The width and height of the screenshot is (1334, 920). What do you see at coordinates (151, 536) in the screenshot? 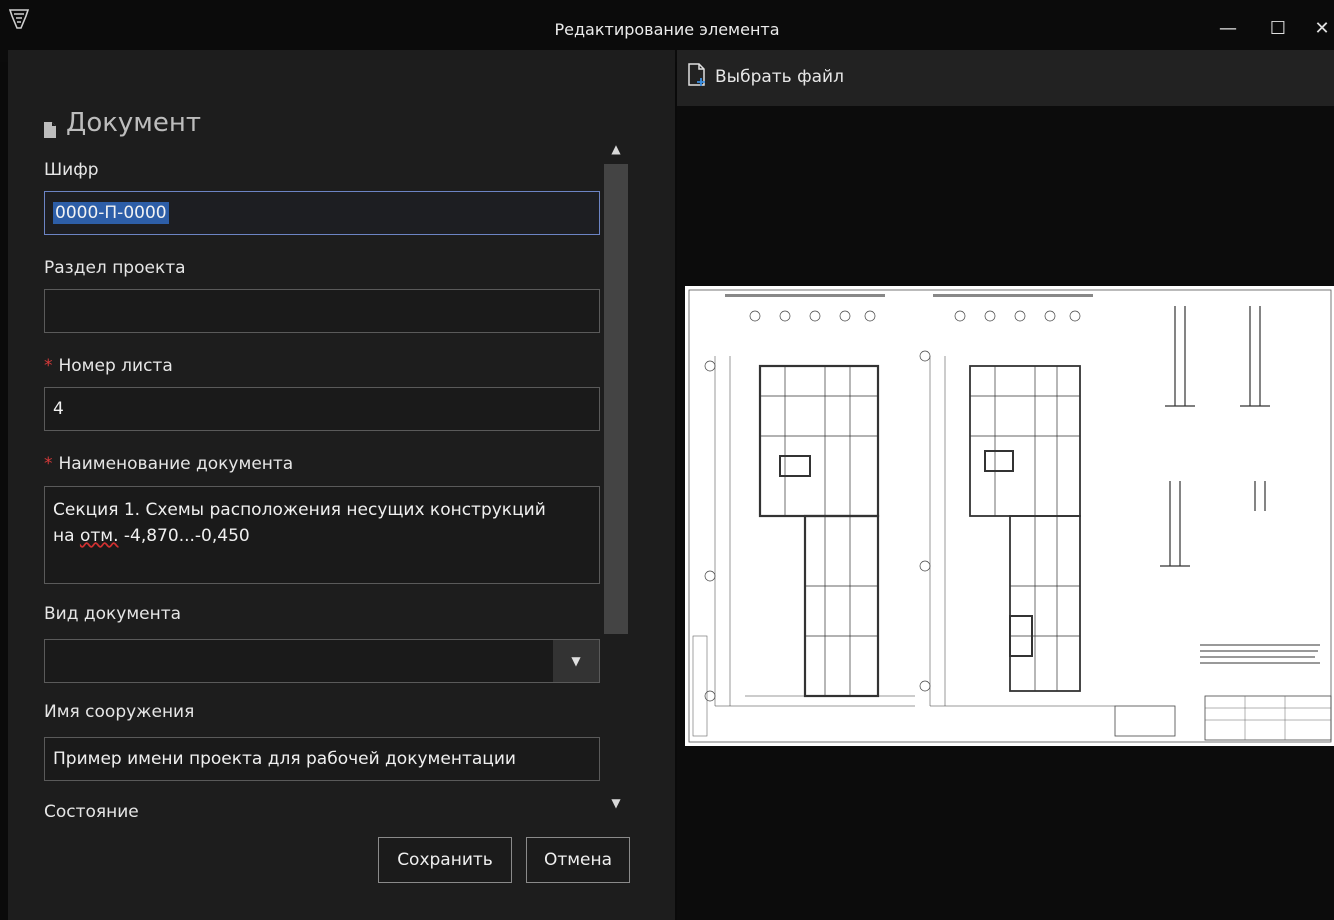
I see `doc-name-line2: на отм. -4,870...-0,450` at bounding box center [151, 536].